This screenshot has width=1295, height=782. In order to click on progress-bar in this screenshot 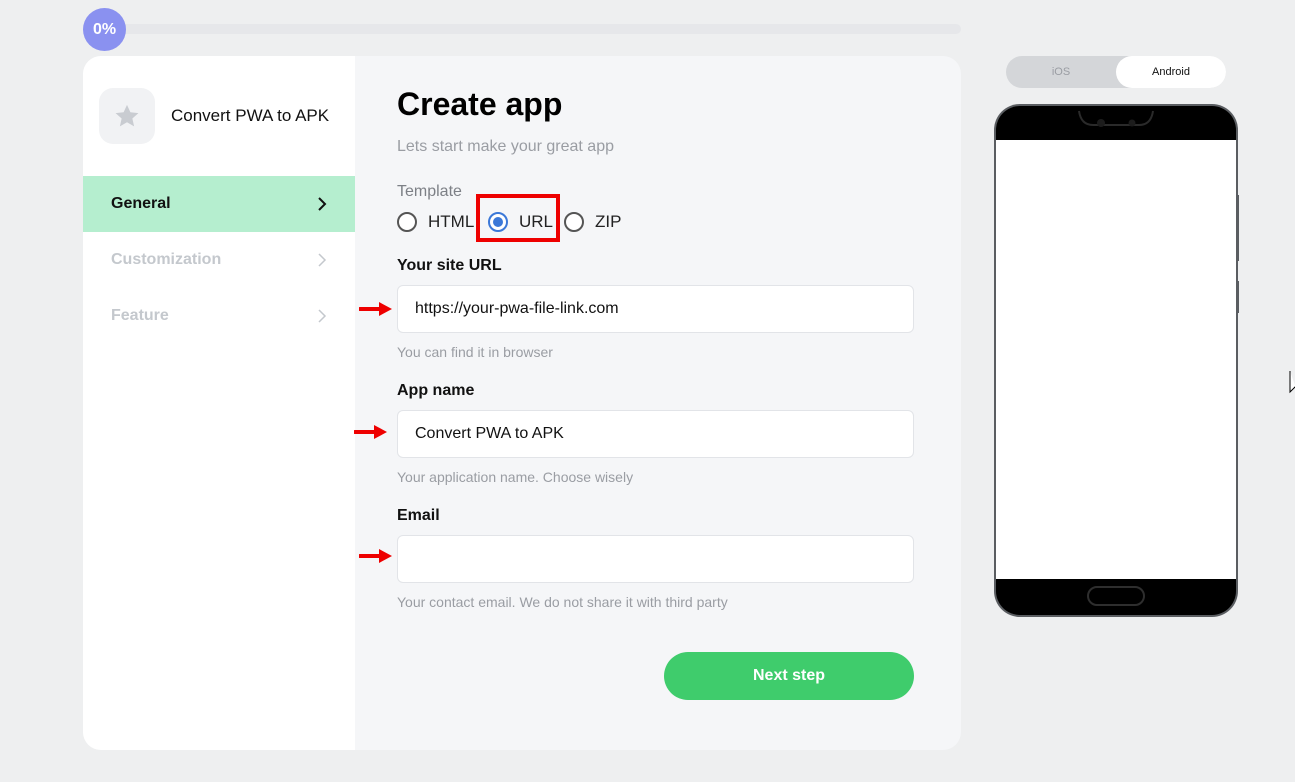, I will do `click(532, 29)`.